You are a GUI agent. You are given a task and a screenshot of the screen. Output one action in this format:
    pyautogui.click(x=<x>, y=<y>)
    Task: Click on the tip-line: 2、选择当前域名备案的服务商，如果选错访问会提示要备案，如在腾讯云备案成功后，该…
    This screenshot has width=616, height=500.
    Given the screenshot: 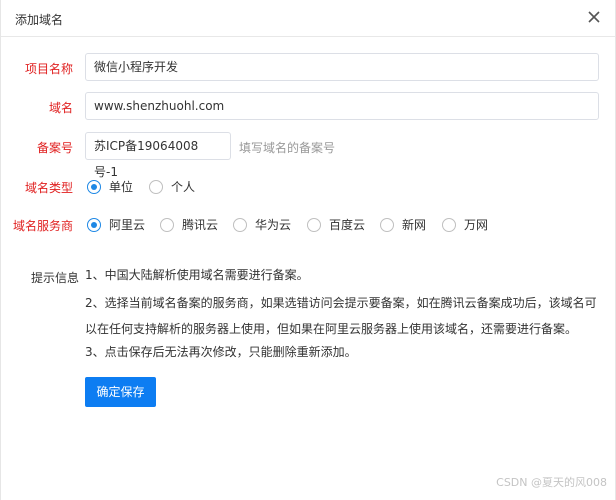 What is the action you would take?
    pyautogui.click(x=341, y=316)
    